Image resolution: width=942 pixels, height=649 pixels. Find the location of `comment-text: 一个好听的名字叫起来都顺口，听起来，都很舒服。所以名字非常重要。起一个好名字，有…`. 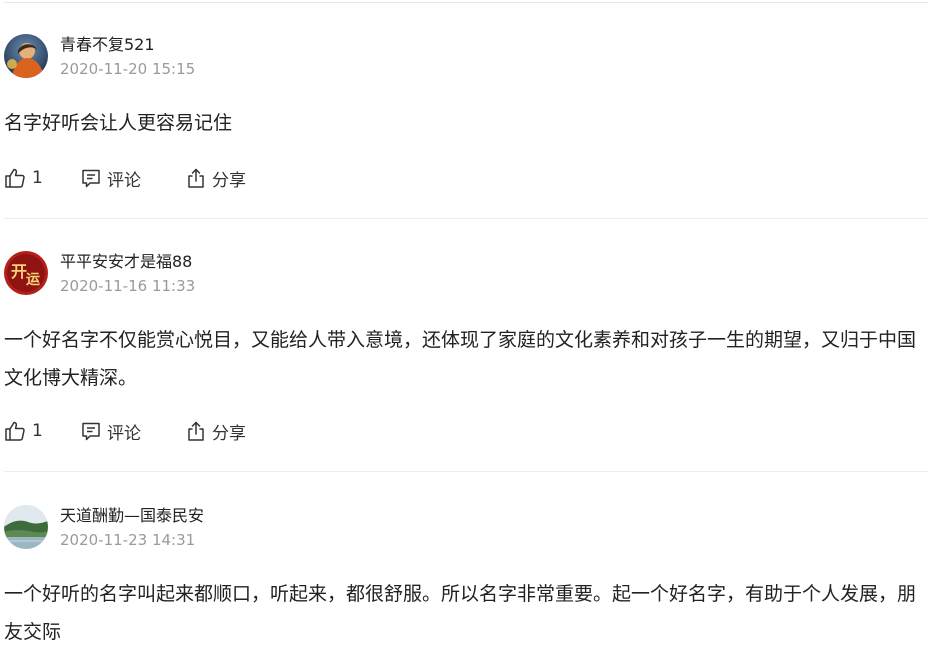

comment-text: 一个好听的名字叫起来都顺口，听起来，都很舒服。所以名字非常重要。起一个好名字，有… is located at coordinates (460, 613).